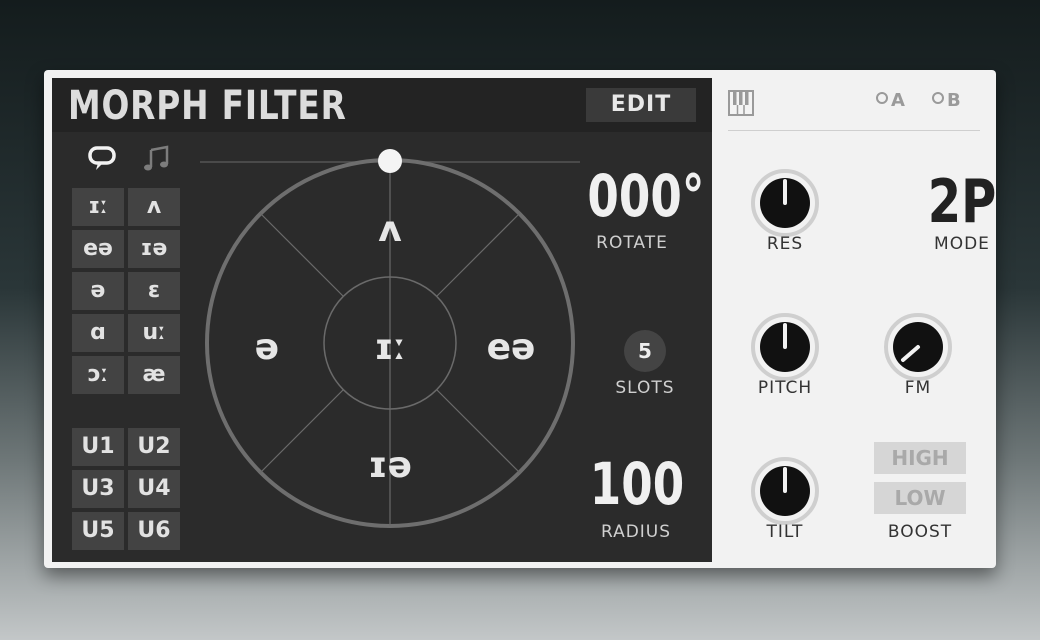 This screenshot has height=640, width=1040. What do you see at coordinates (154, 207) in the screenshot?
I see `vowel-button: ʌ` at bounding box center [154, 207].